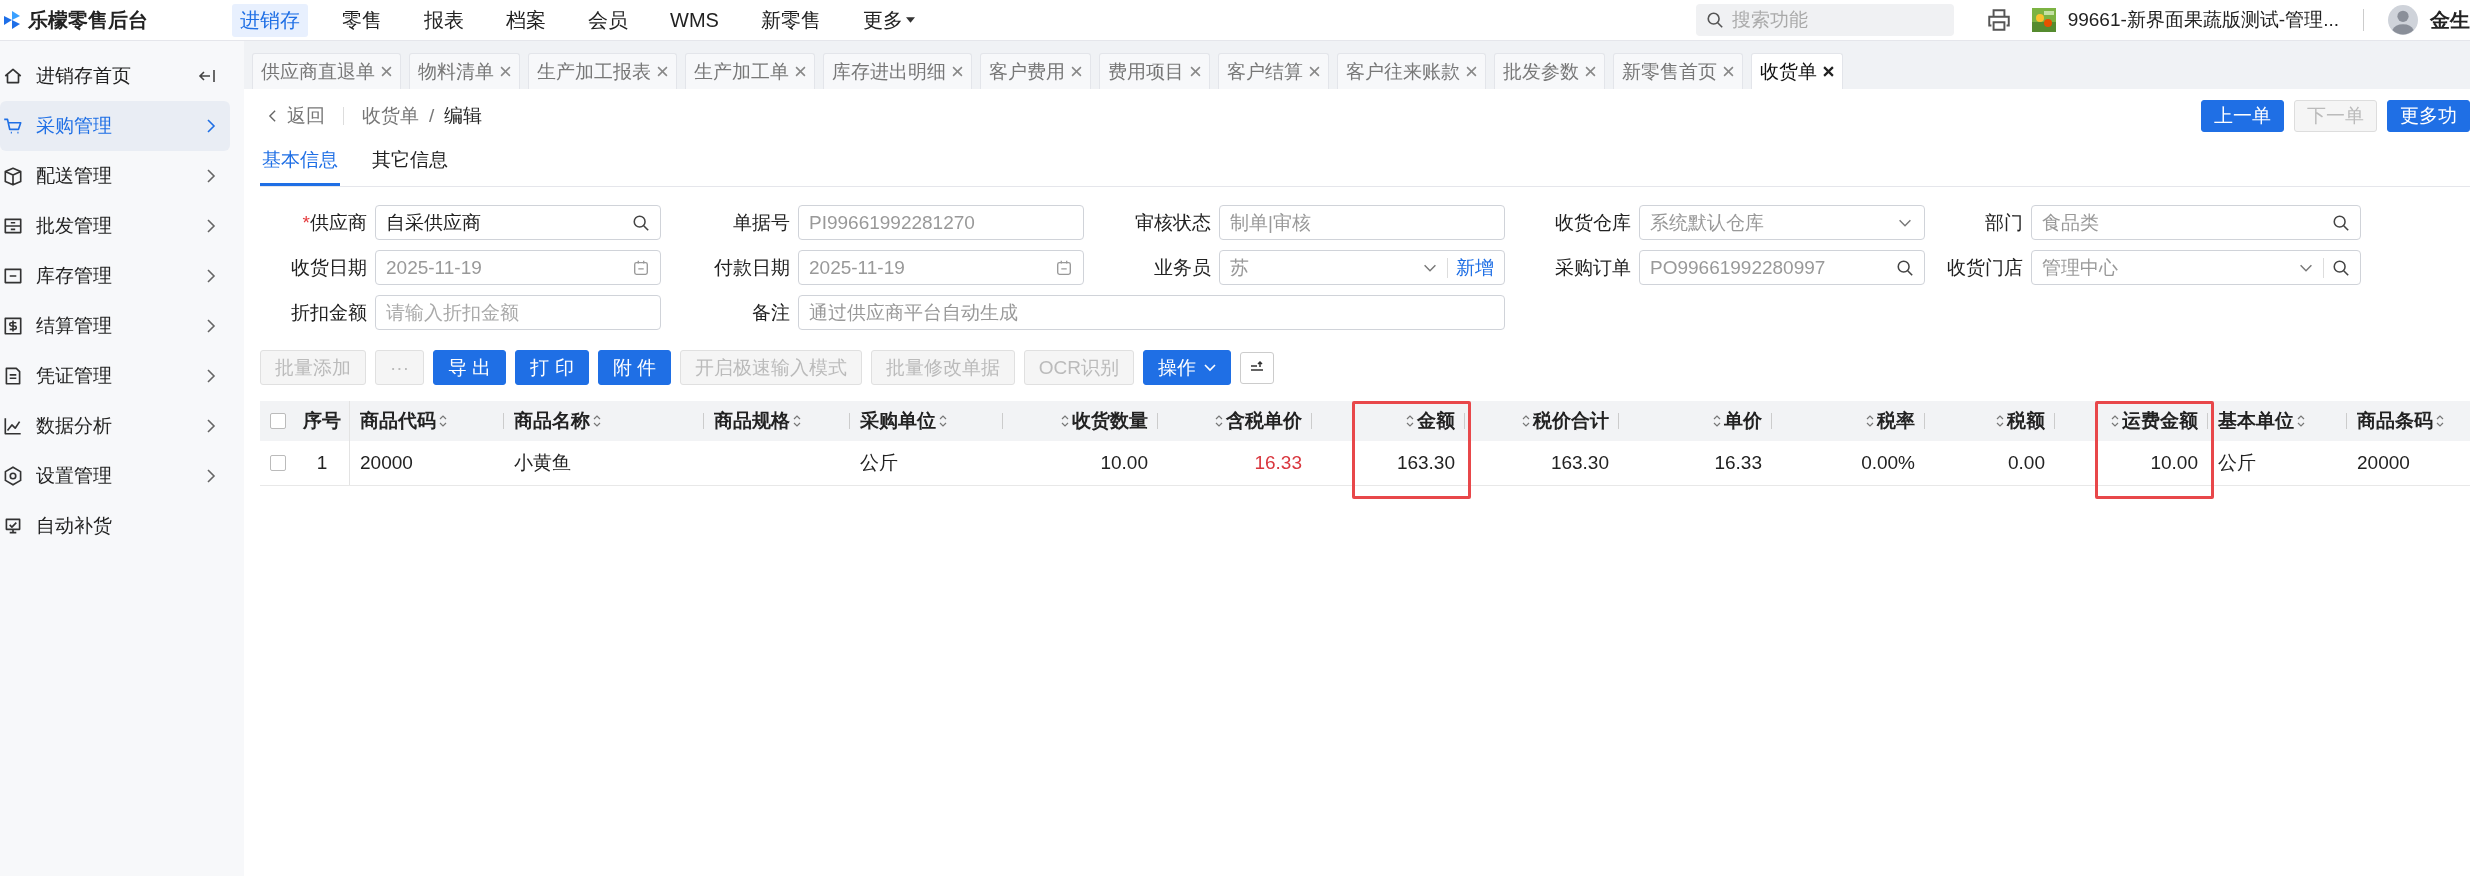  I want to click on nav-item: 档案, so click(526, 20).